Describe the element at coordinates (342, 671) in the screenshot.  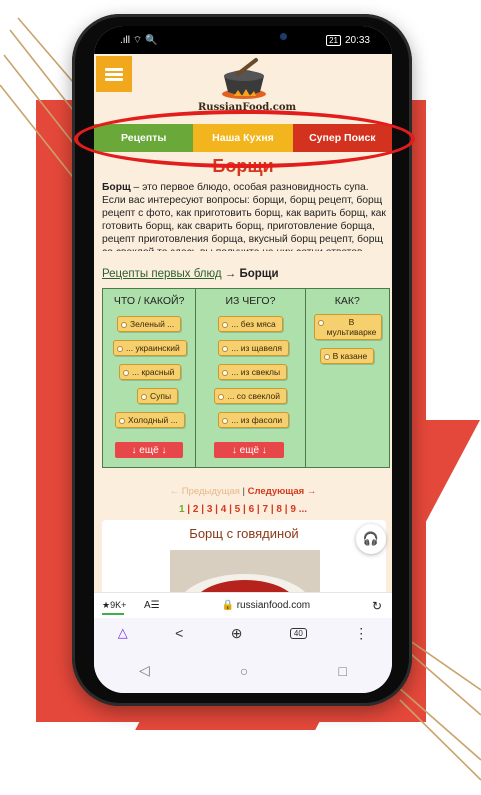
I see `recents-icon: □` at that location.